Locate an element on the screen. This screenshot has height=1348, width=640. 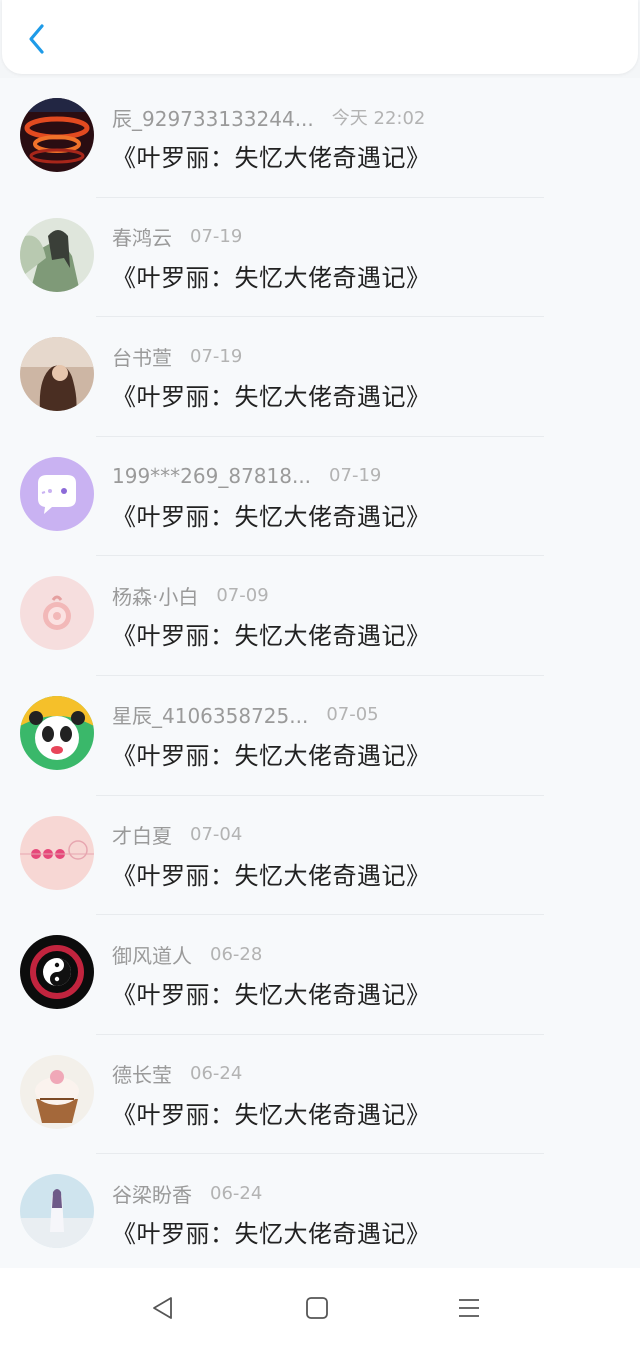
list-item: 杨森·小白 07-09 《叶罗丽：失忆大佬奇遇记》 is located at coordinates (320, 616).